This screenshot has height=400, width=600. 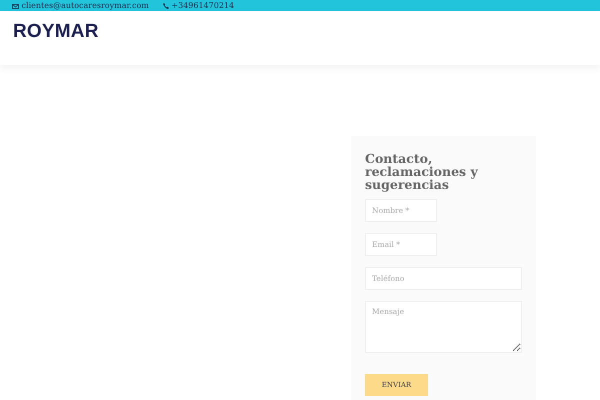 I want to click on mail-icon, so click(x=15, y=6).